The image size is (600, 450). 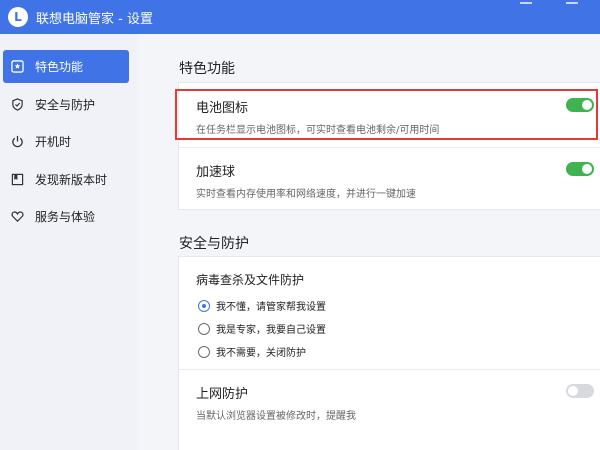 What do you see at coordinates (17, 217) in the screenshot?
I see `heart-icon` at bounding box center [17, 217].